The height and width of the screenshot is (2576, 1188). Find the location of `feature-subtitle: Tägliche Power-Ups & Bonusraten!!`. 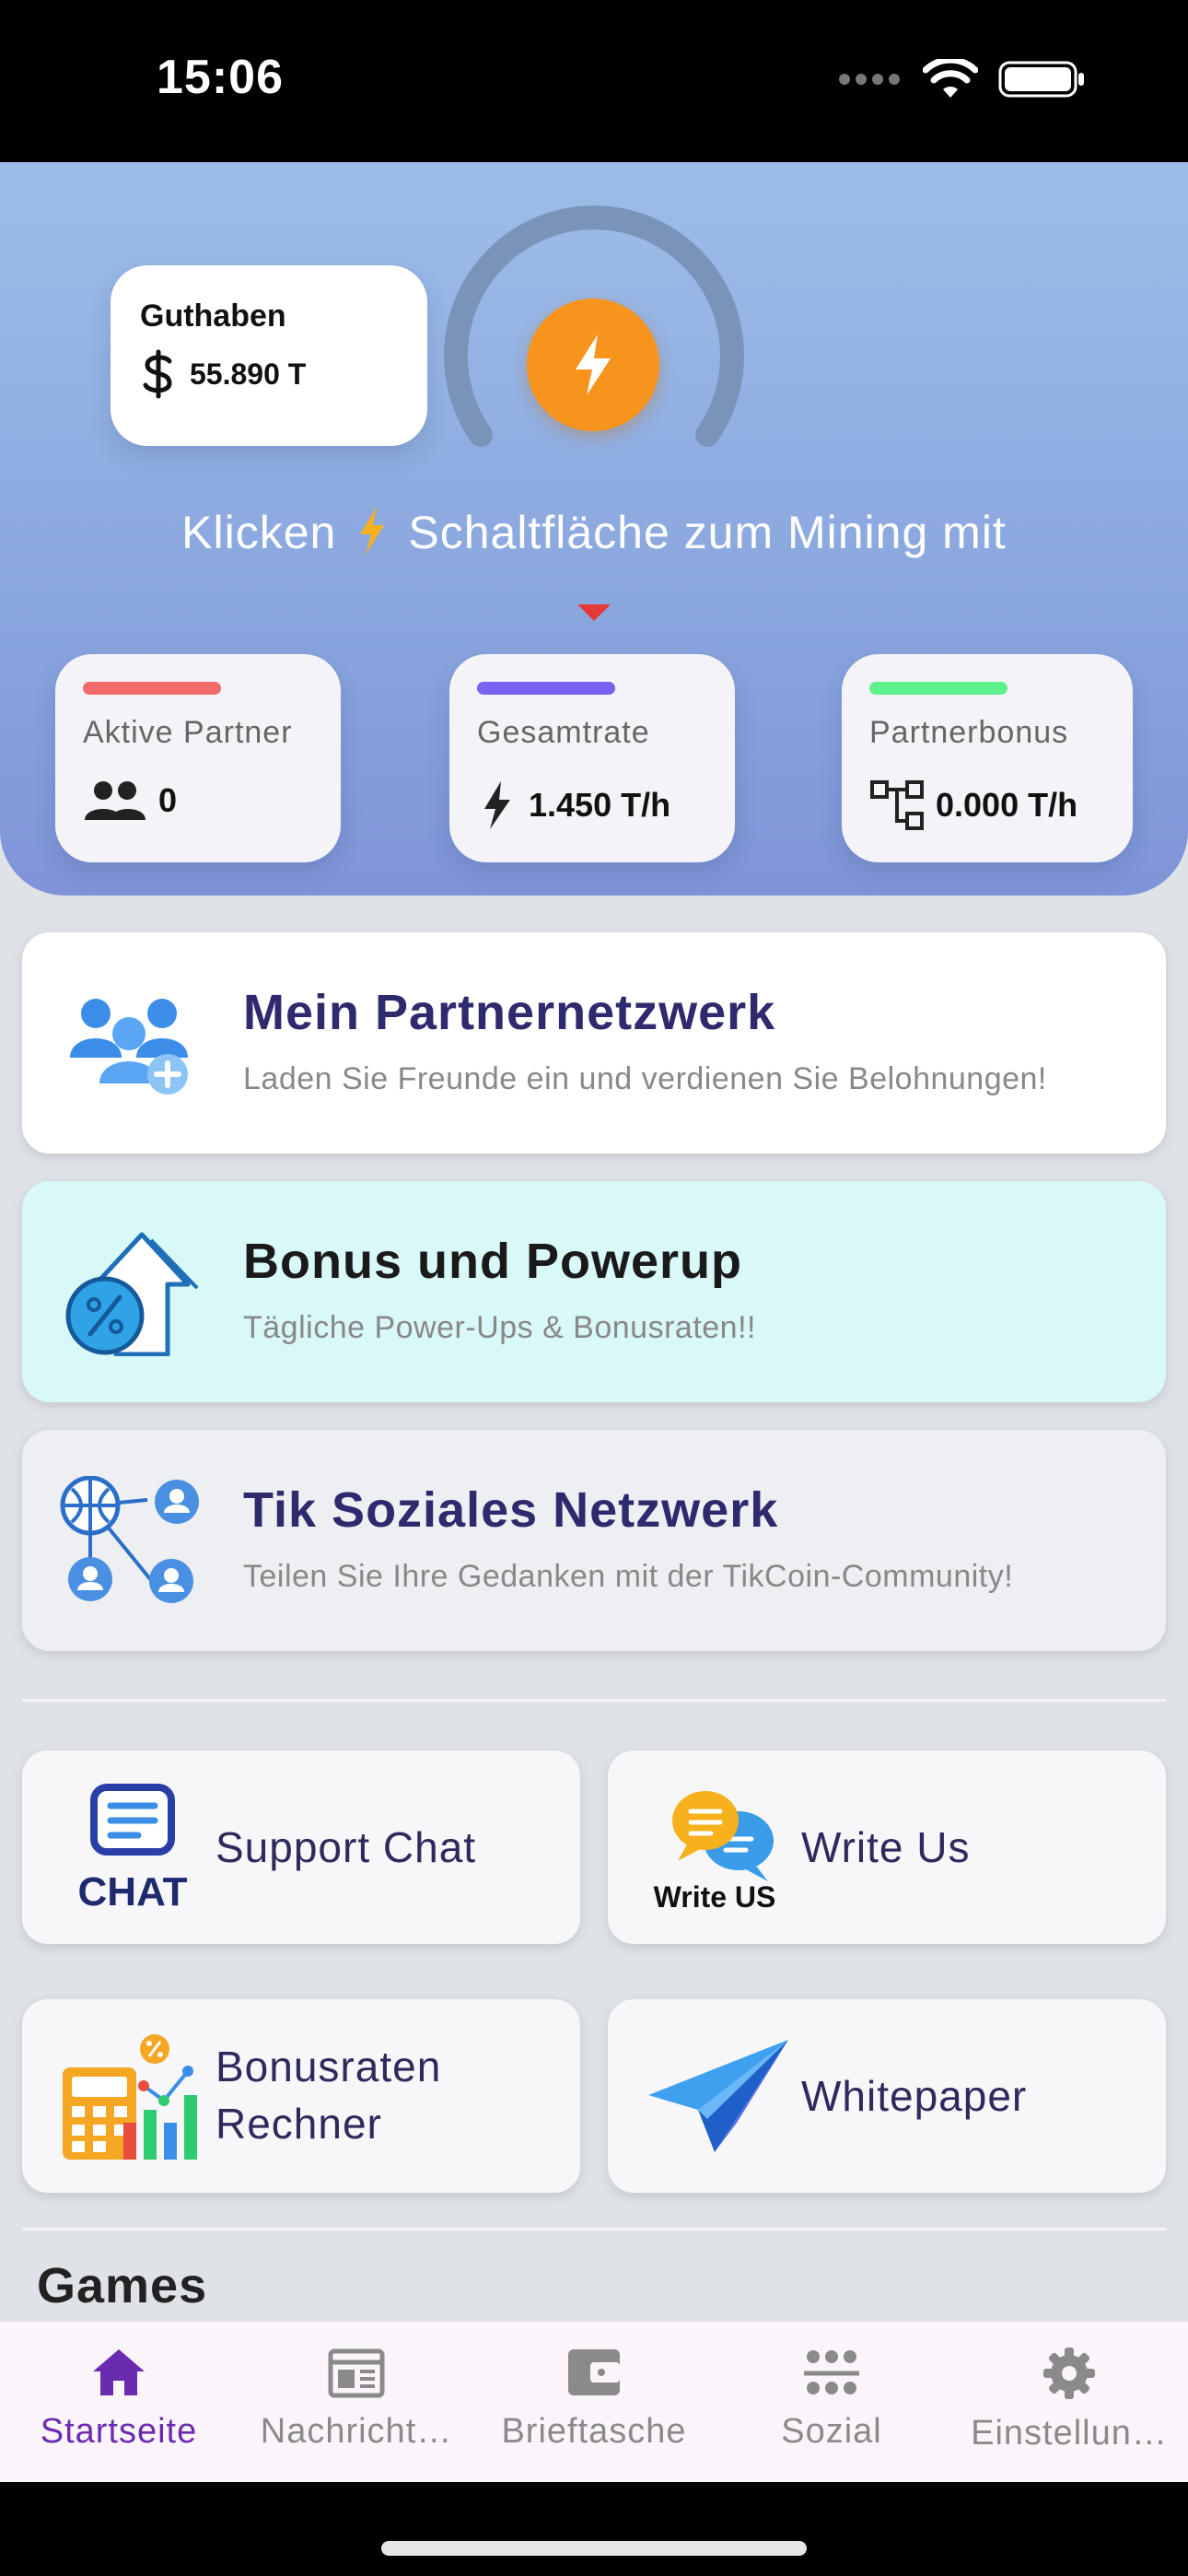

feature-subtitle: Tägliche Power-Ups & Bonusraten!! is located at coordinates (499, 1327).